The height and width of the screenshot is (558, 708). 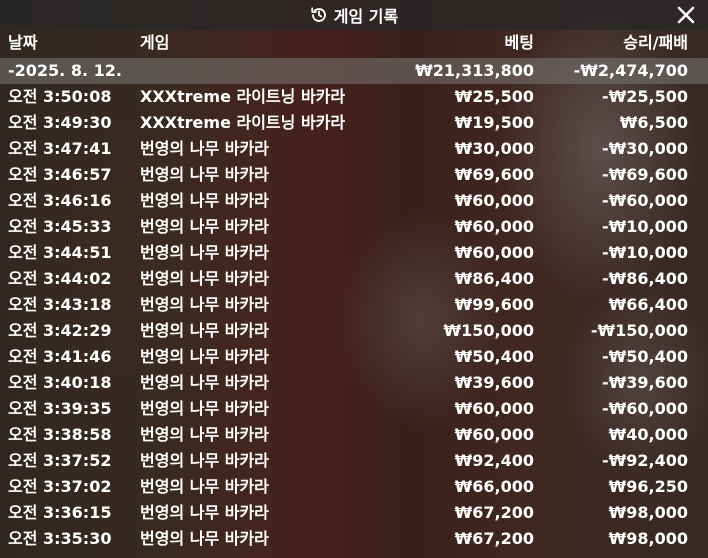 I want to click on row-time: 오전 3:37:52, so click(x=60, y=460).